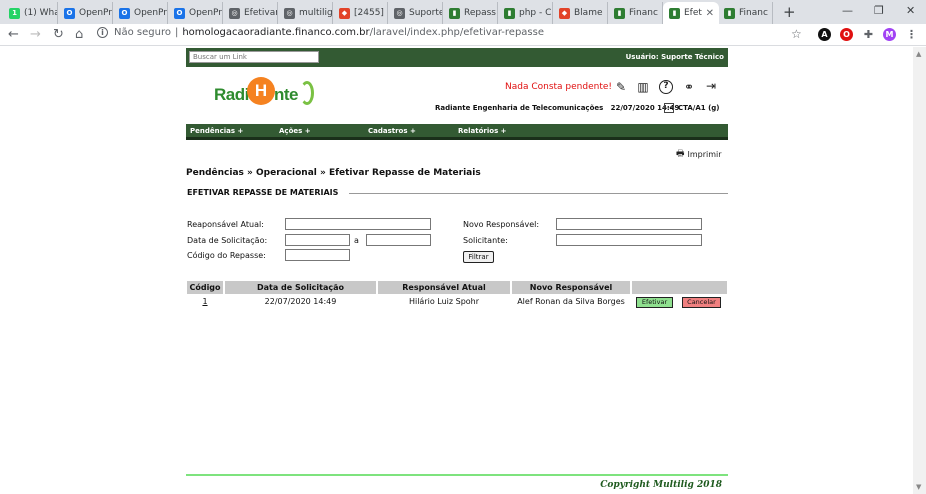 This screenshot has height=494, width=926. Describe the element at coordinates (470, 13) in the screenshot. I see `browser-tab: ▮ Repass` at that location.